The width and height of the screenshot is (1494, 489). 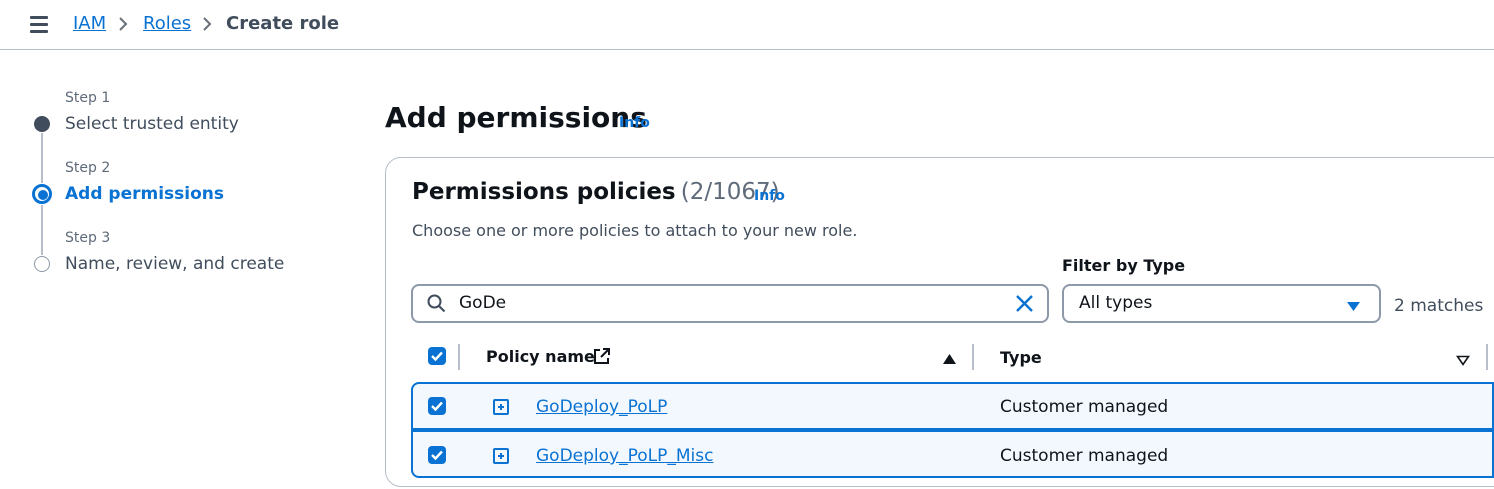 What do you see at coordinates (42, 194) in the screenshot?
I see `step-active-indicator` at bounding box center [42, 194].